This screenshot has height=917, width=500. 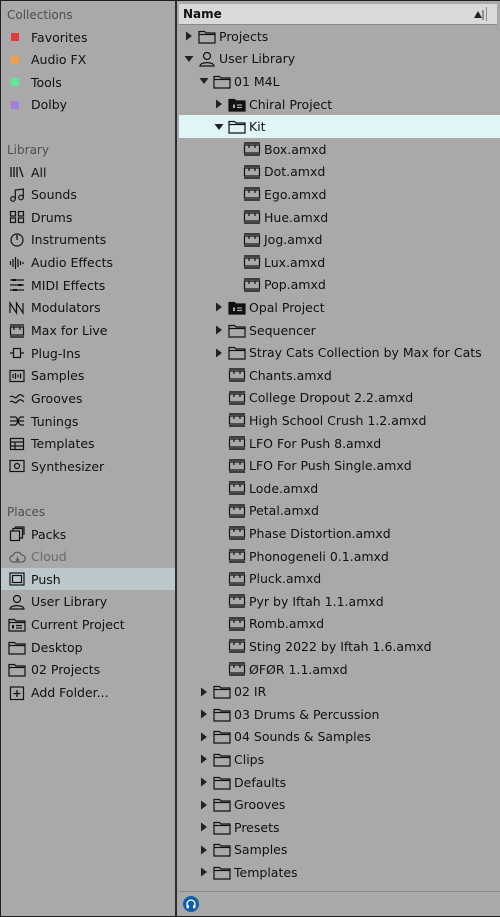 I want to click on tree-file-row: Sting 2022 by Iftah 1.6.amxd, so click(x=339, y=646).